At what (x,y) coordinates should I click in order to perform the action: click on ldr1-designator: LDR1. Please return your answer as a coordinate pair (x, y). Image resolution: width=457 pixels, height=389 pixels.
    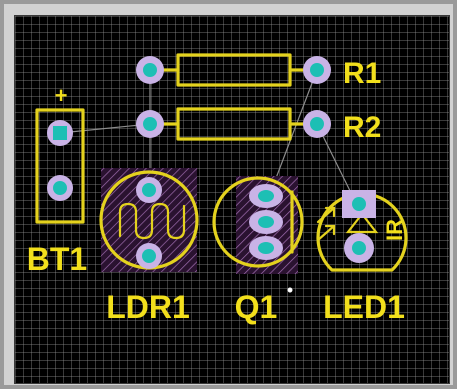
    Looking at the image, I should click on (148, 307).